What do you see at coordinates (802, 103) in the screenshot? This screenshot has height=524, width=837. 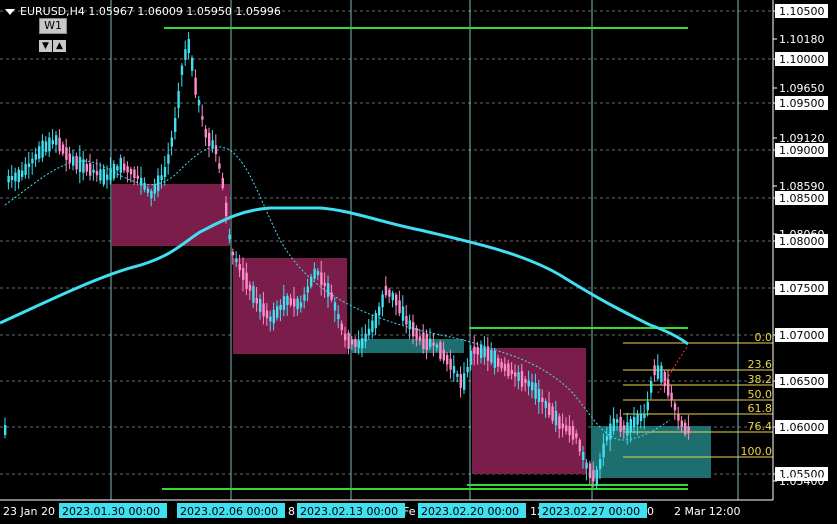 I see `price-tick-label: 1.09500` at bounding box center [802, 103].